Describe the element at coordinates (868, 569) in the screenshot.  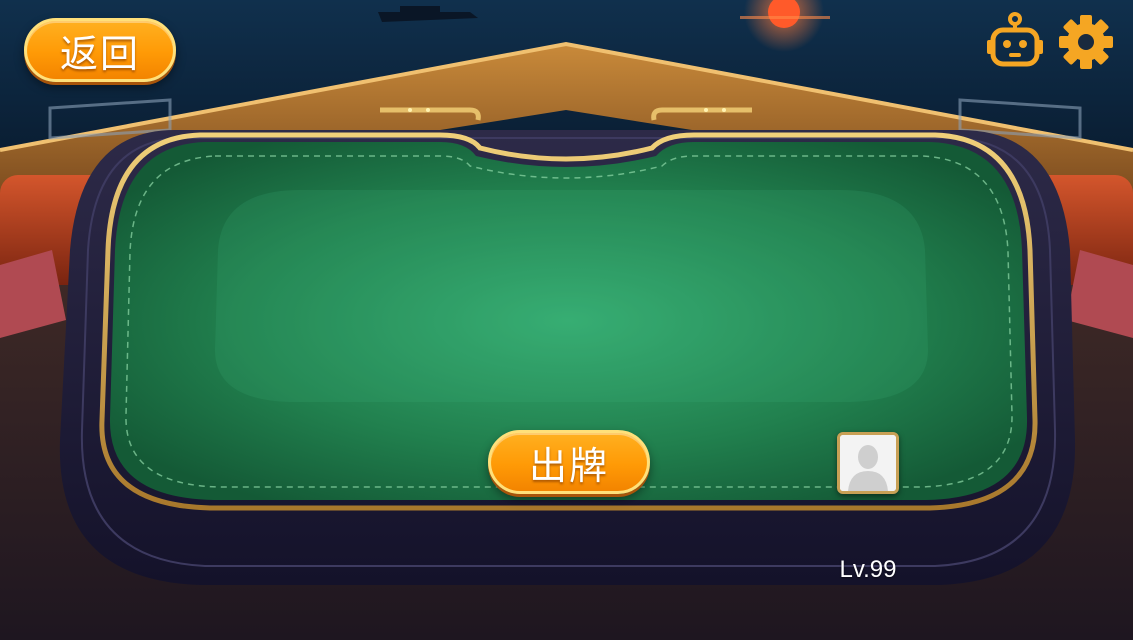
I see `player-level: Lv.99` at that location.